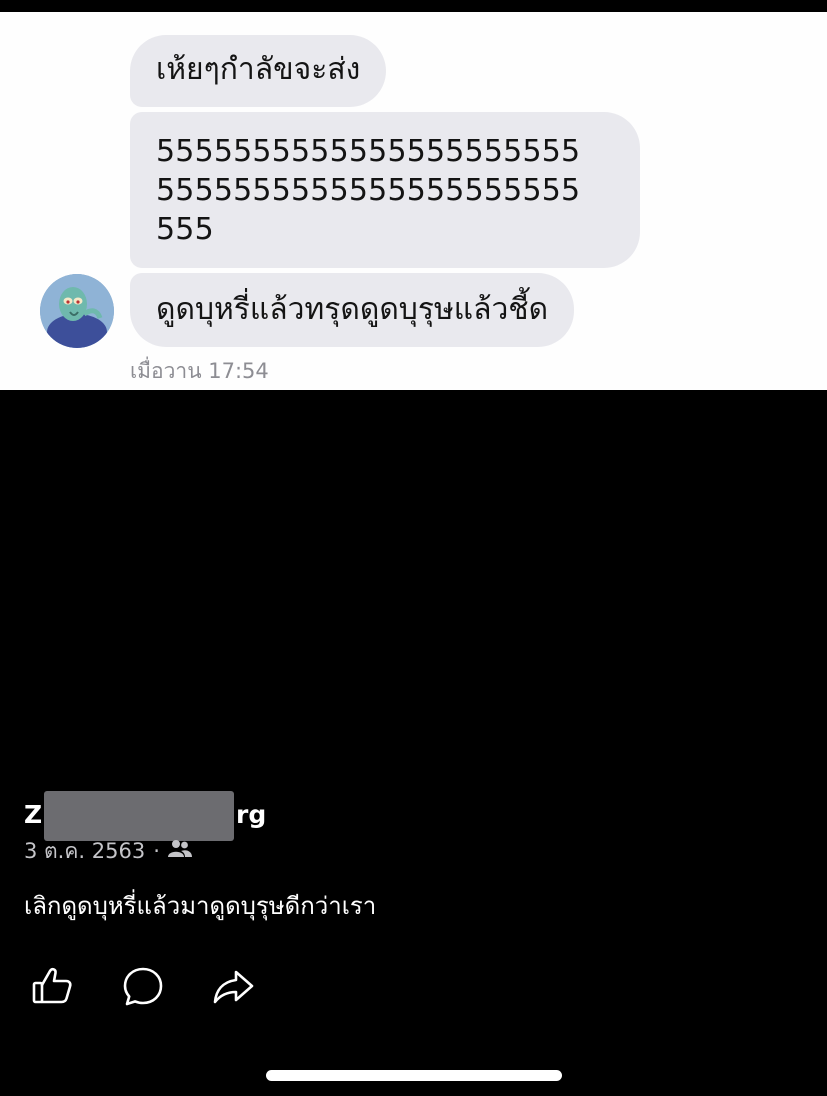  I want to click on sender-avatar, so click(77, 311).